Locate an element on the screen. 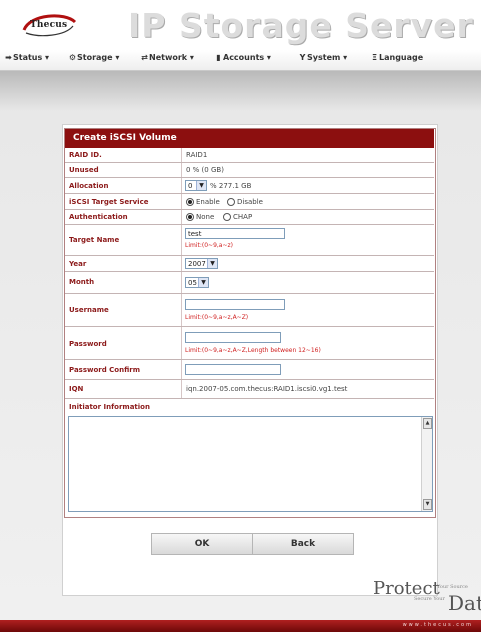  authentication-label: Authentication is located at coordinates (98, 217).